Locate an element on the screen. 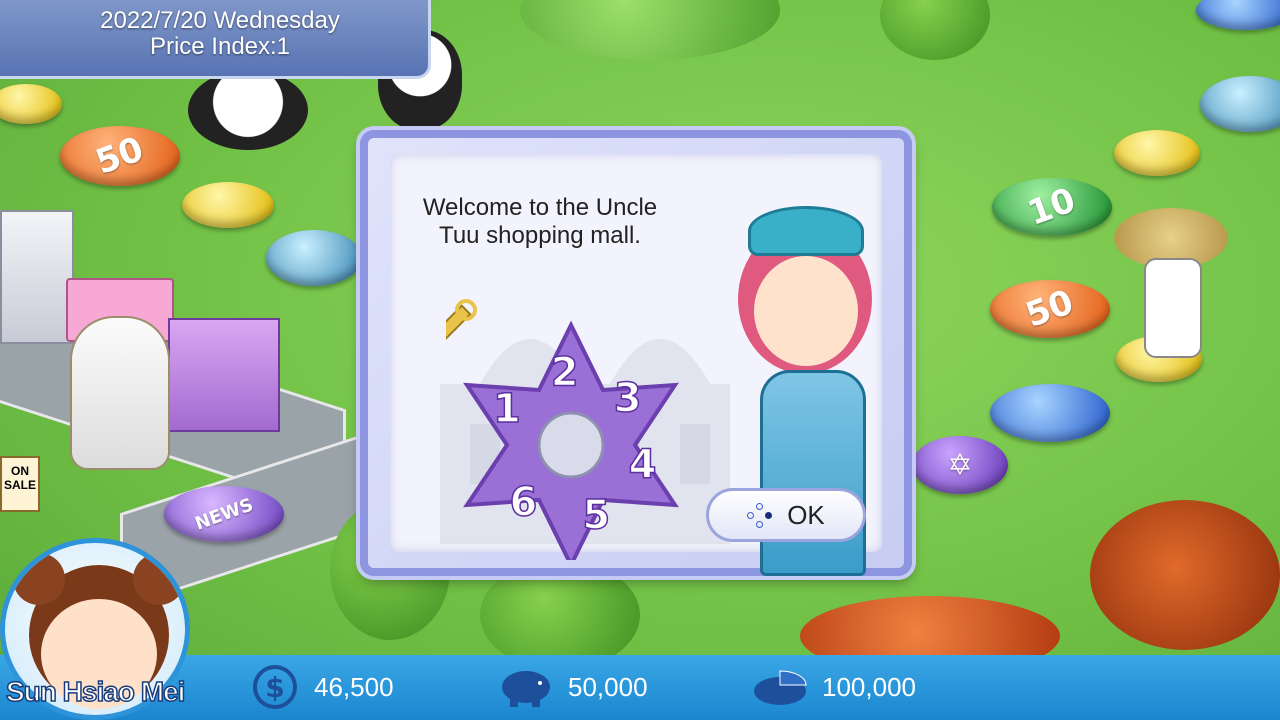 The image size is (1280, 720). news-sign: NEWS is located at coordinates (224, 514).